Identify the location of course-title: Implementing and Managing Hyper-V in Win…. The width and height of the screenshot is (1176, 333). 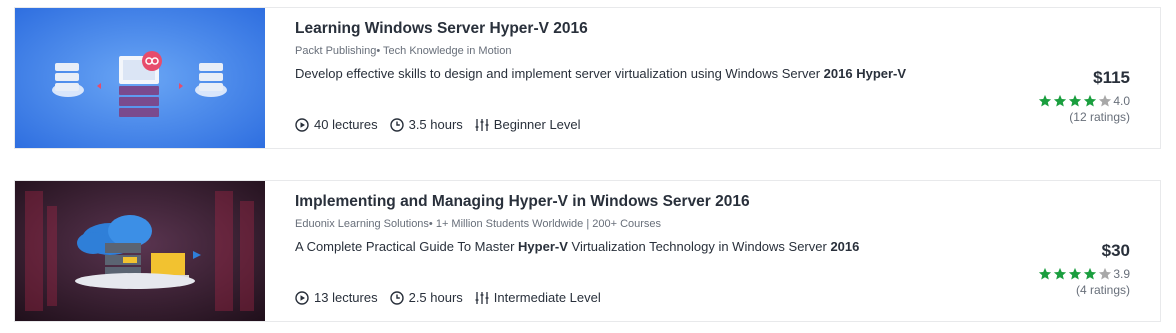
(645, 202).